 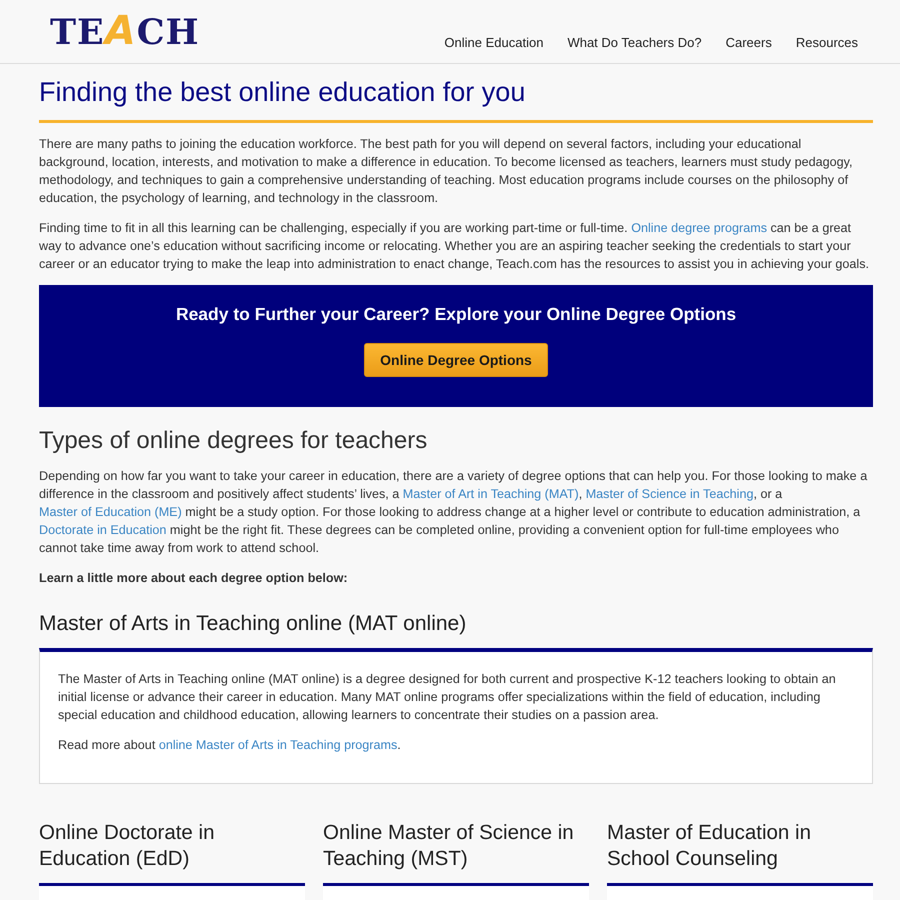 What do you see at coordinates (127, 846) in the screenshot?
I see `program-heading: Online Doctorate in Education (EdD)` at bounding box center [127, 846].